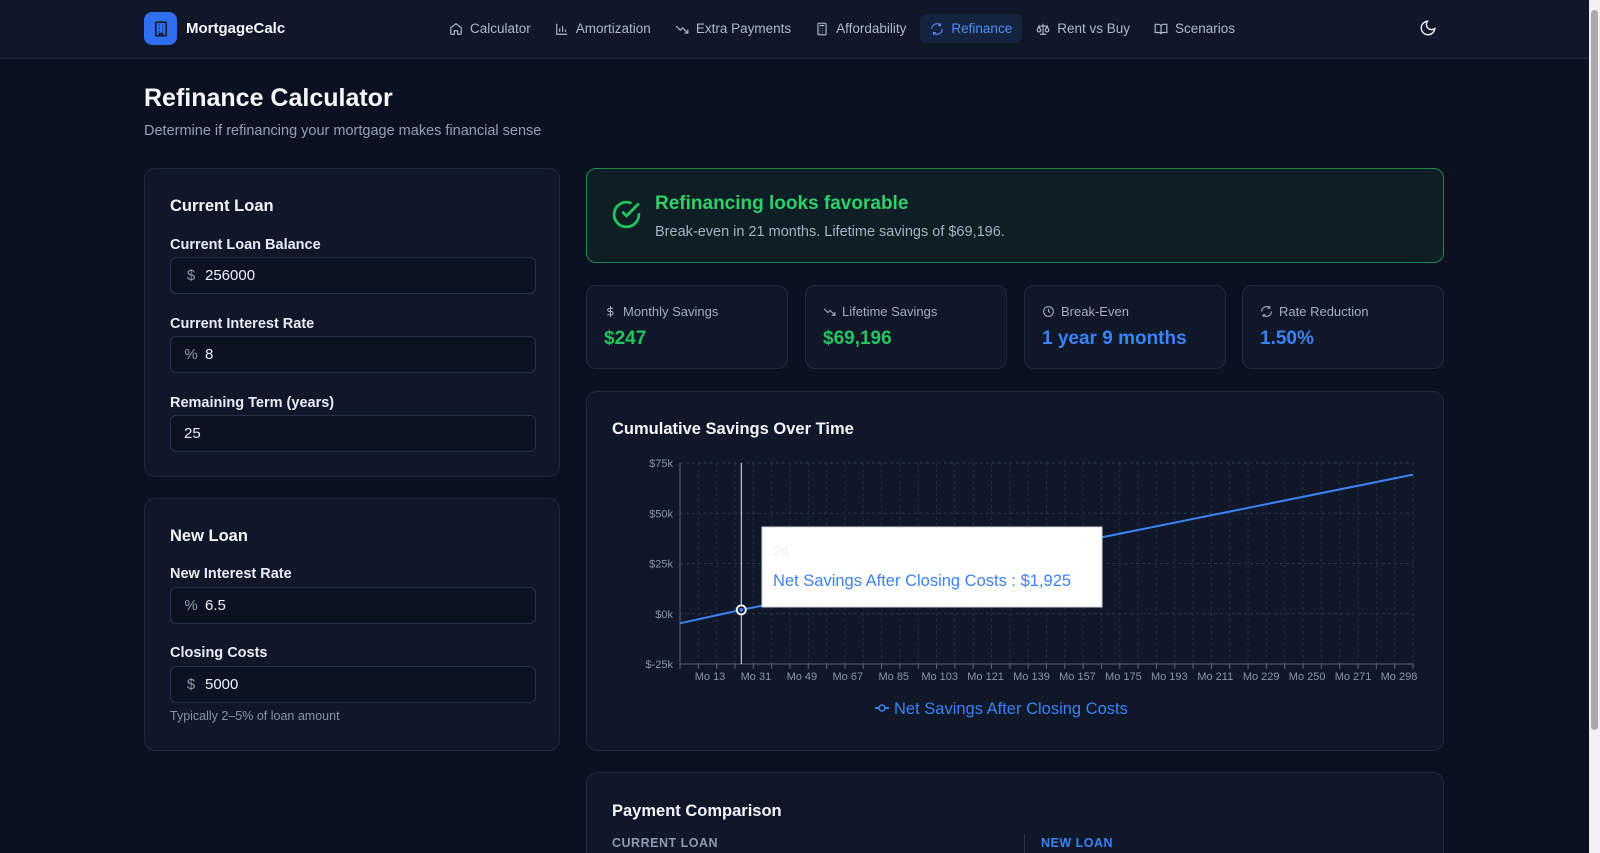 This screenshot has height=853, width=1600. What do you see at coordinates (1594, 370) in the screenshot?
I see `scrollbar-thumb` at bounding box center [1594, 370].